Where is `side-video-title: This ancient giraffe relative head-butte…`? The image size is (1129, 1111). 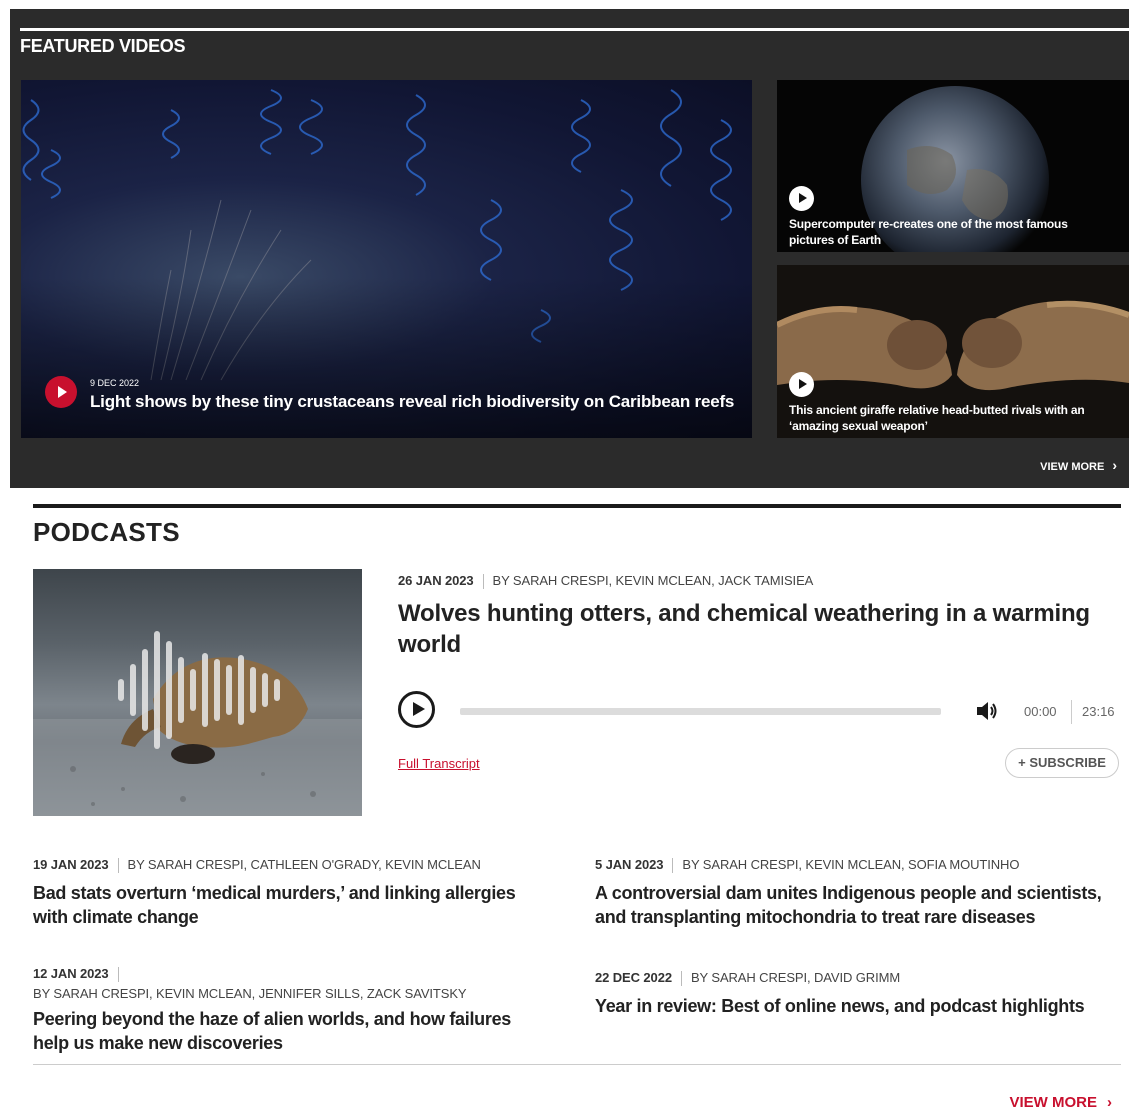
side-video-title: This ancient giraffe relative head-butte… is located at coordinates (949, 418).